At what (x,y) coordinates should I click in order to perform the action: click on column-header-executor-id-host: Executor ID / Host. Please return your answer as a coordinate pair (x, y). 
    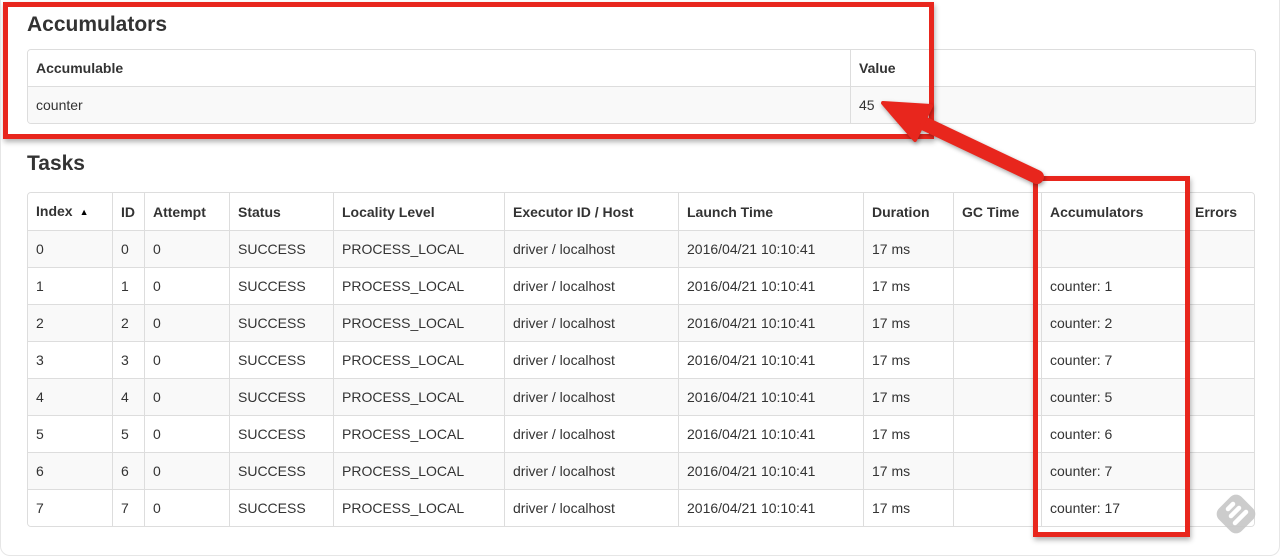
    Looking at the image, I should click on (591, 211).